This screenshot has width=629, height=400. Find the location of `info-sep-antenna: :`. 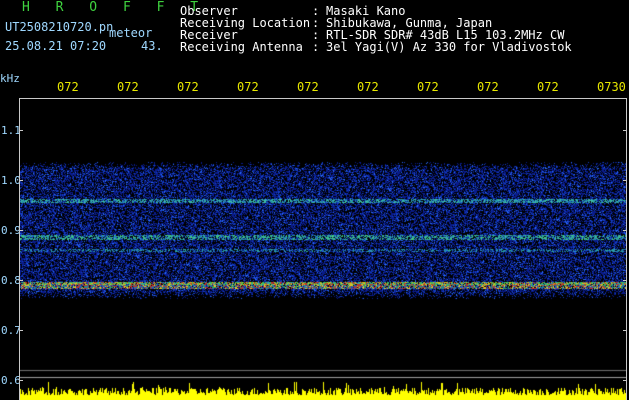

info-sep-antenna: : is located at coordinates (316, 47).